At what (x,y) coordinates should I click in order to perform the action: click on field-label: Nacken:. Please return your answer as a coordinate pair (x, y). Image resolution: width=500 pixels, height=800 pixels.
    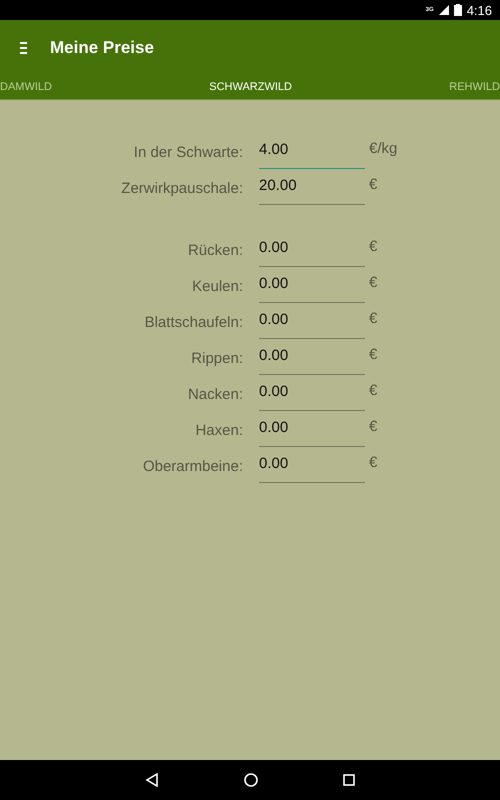
    Looking at the image, I should click on (214, 394).